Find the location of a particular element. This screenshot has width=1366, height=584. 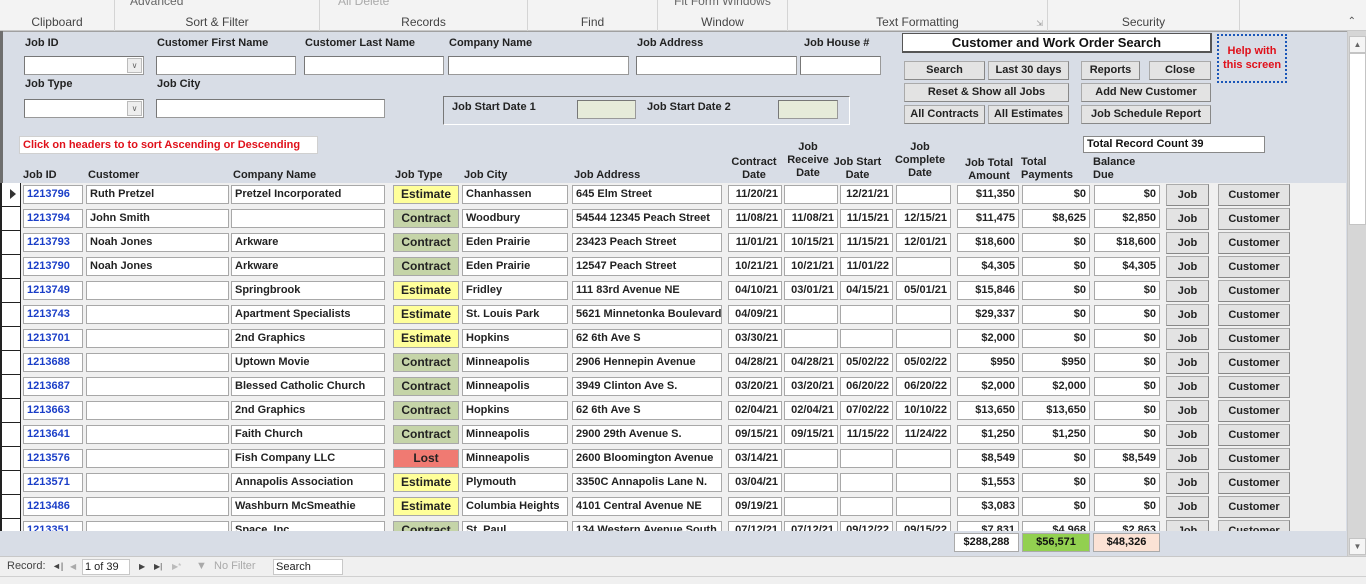

job-address-cell: 54544 12345 Peach Street is located at coordinates (647, 218).